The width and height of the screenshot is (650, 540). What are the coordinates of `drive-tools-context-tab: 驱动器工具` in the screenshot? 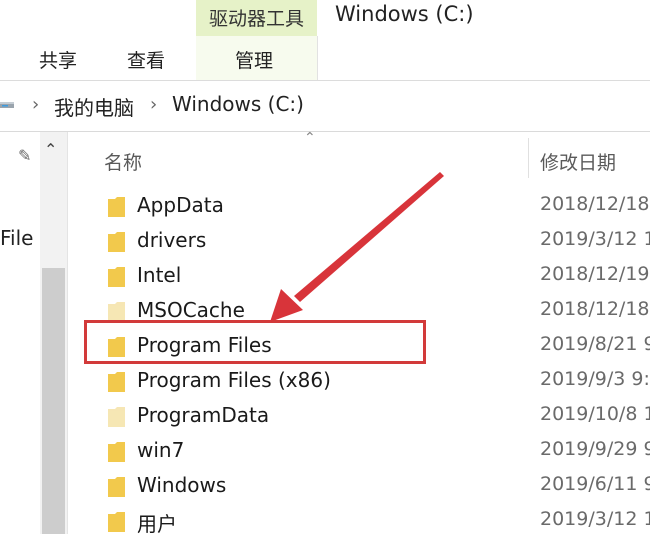 It's located at (256, 18).